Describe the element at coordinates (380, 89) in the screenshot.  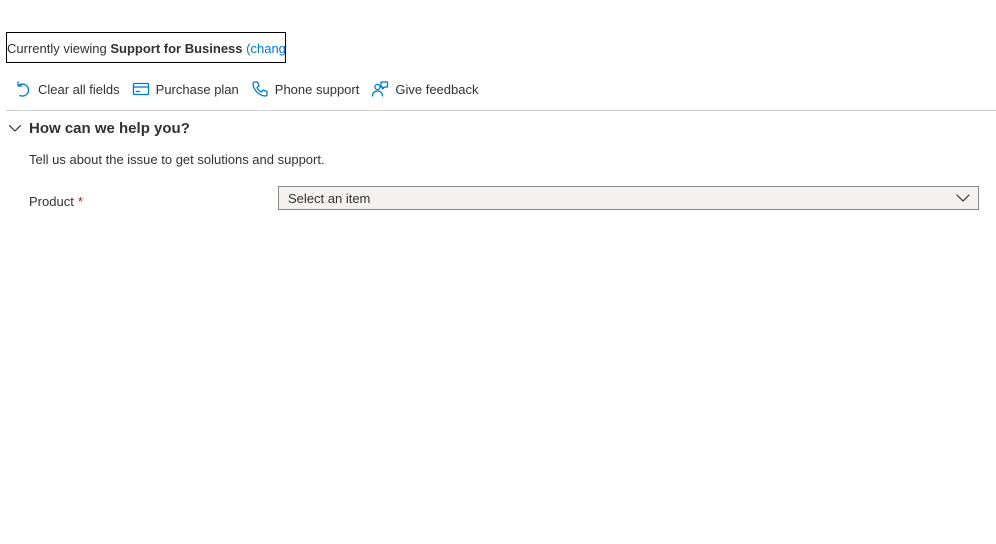
I see `feedback-icon` at that location.